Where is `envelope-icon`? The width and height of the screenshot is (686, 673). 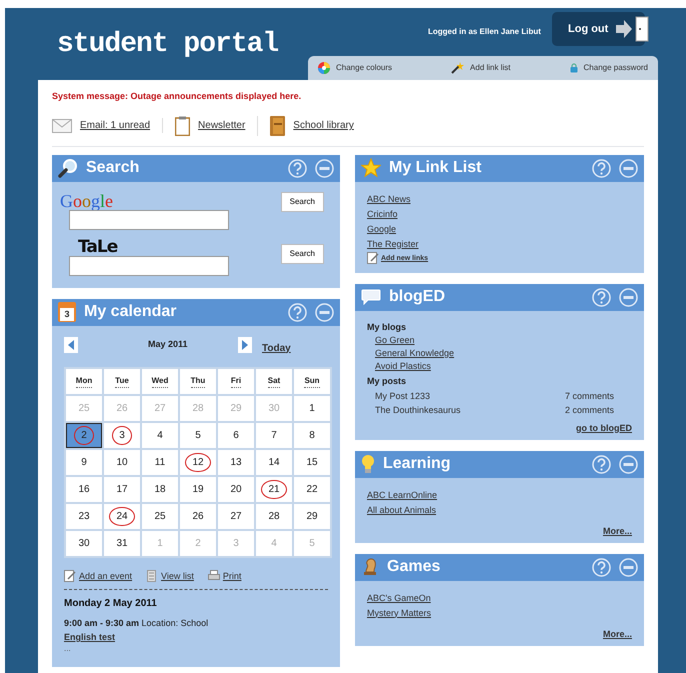 envelope-icon is located at coordinates (62, 125).